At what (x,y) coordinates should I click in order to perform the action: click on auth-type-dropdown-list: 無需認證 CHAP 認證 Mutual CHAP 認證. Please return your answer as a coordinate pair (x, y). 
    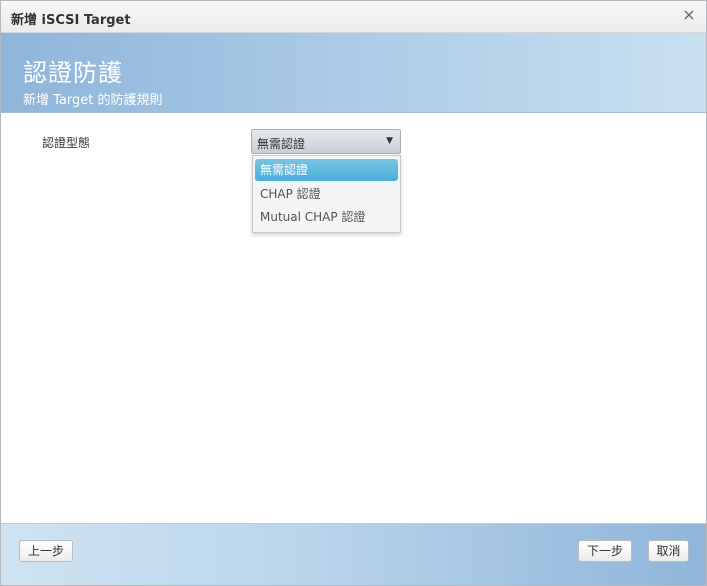
    Looking at the image, I should click on (326, 194).